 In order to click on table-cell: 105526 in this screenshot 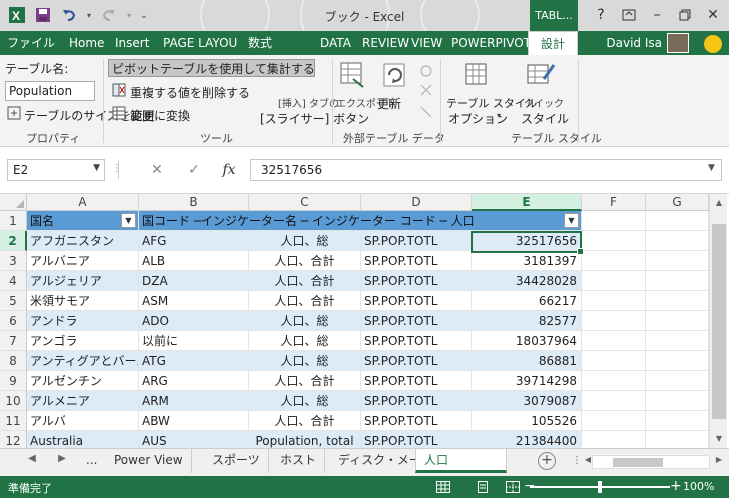, I will do `click(527, 421)`.